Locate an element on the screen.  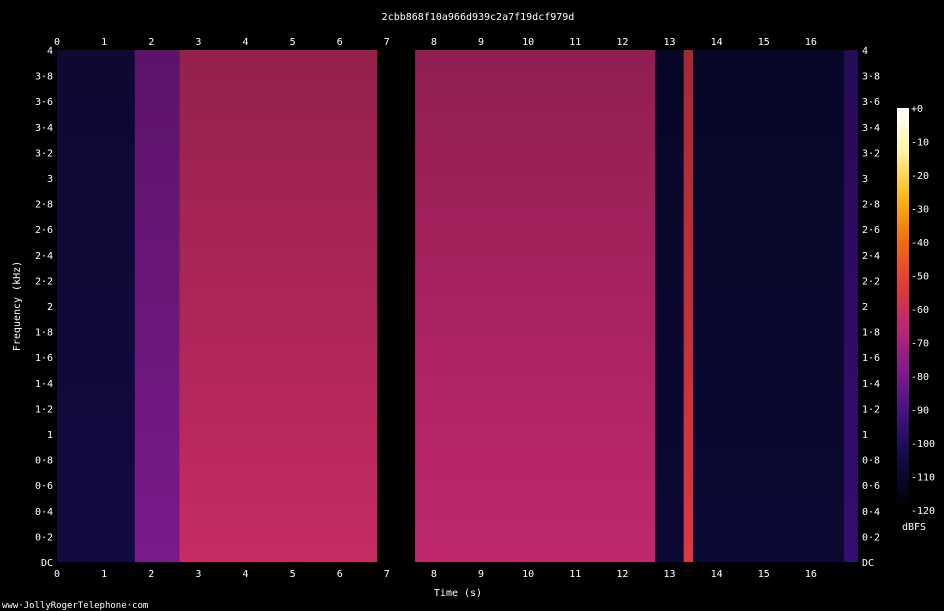
x-tick-top-2: 2 is located at coordinates (151, 42).